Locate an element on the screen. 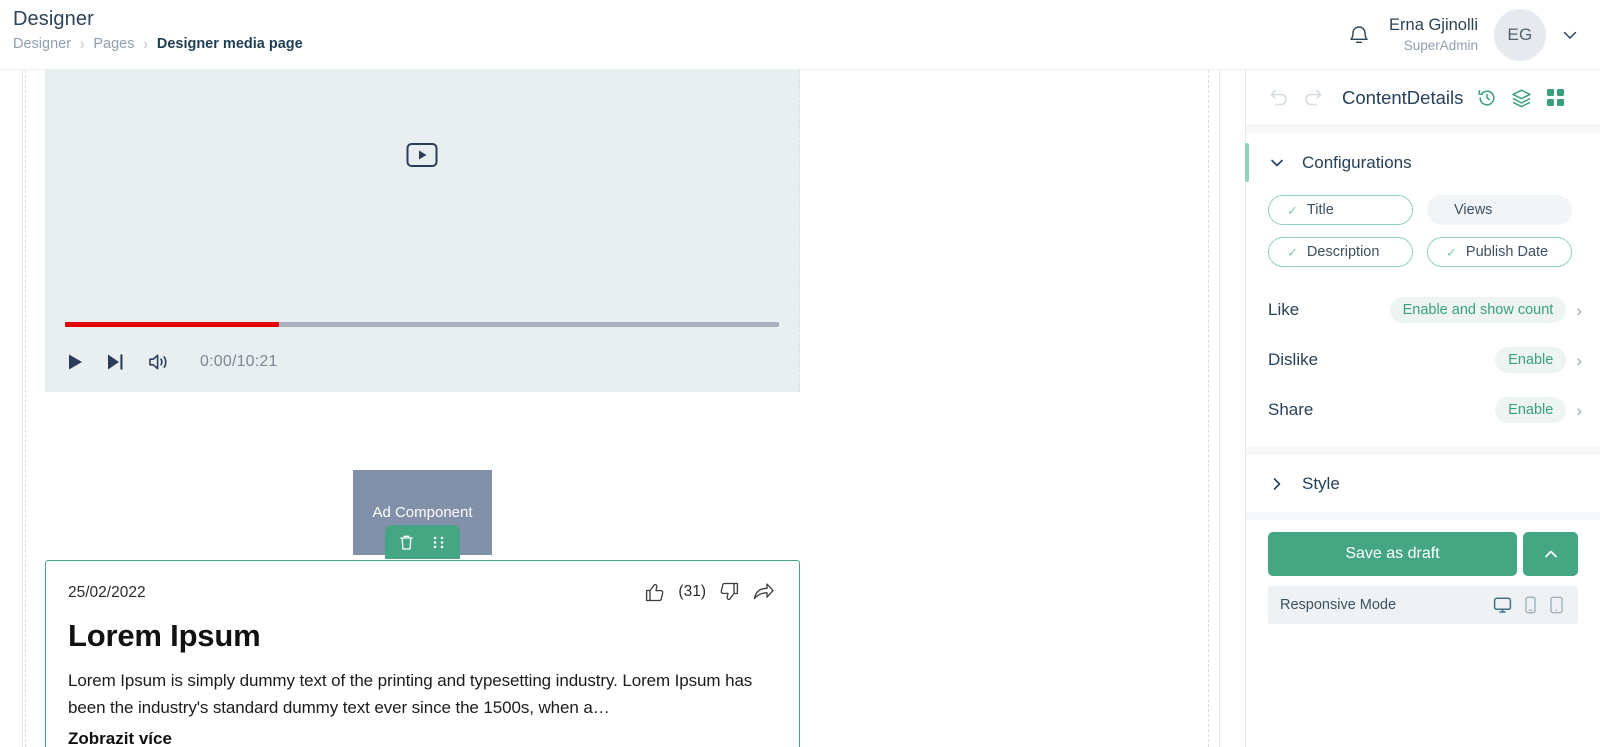 The width and height of the screenshot is (1600, 747). article-title: Lorem Ipsum is located at coordinates (164, 635).